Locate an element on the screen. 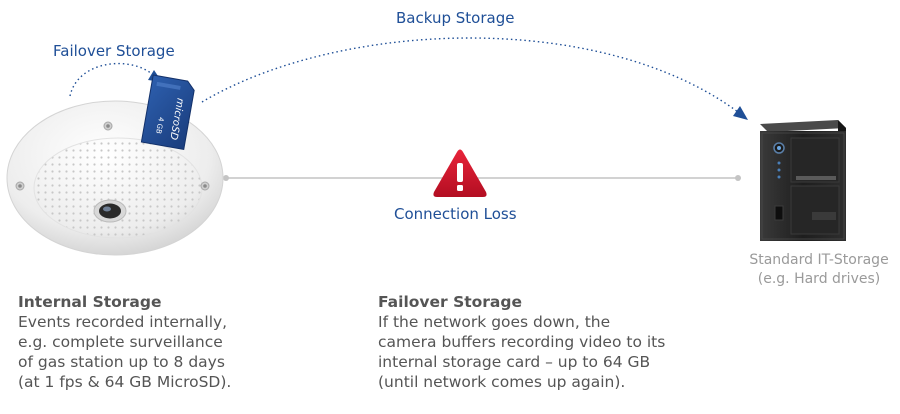 The image size is (900, 414). connection-line is located at coordinates (482, 178).